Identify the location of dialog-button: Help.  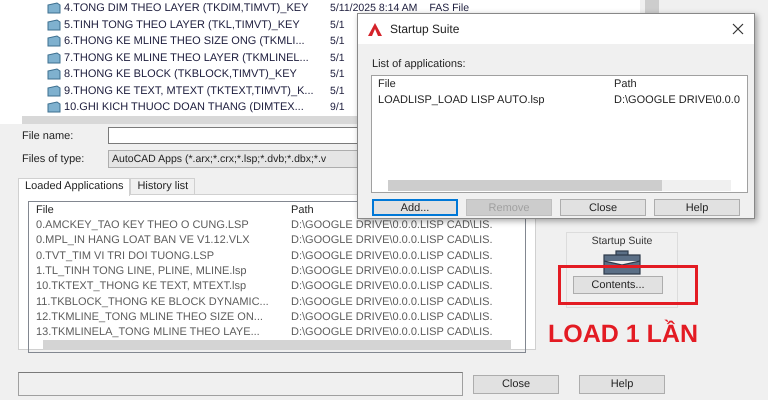
(697, 207).